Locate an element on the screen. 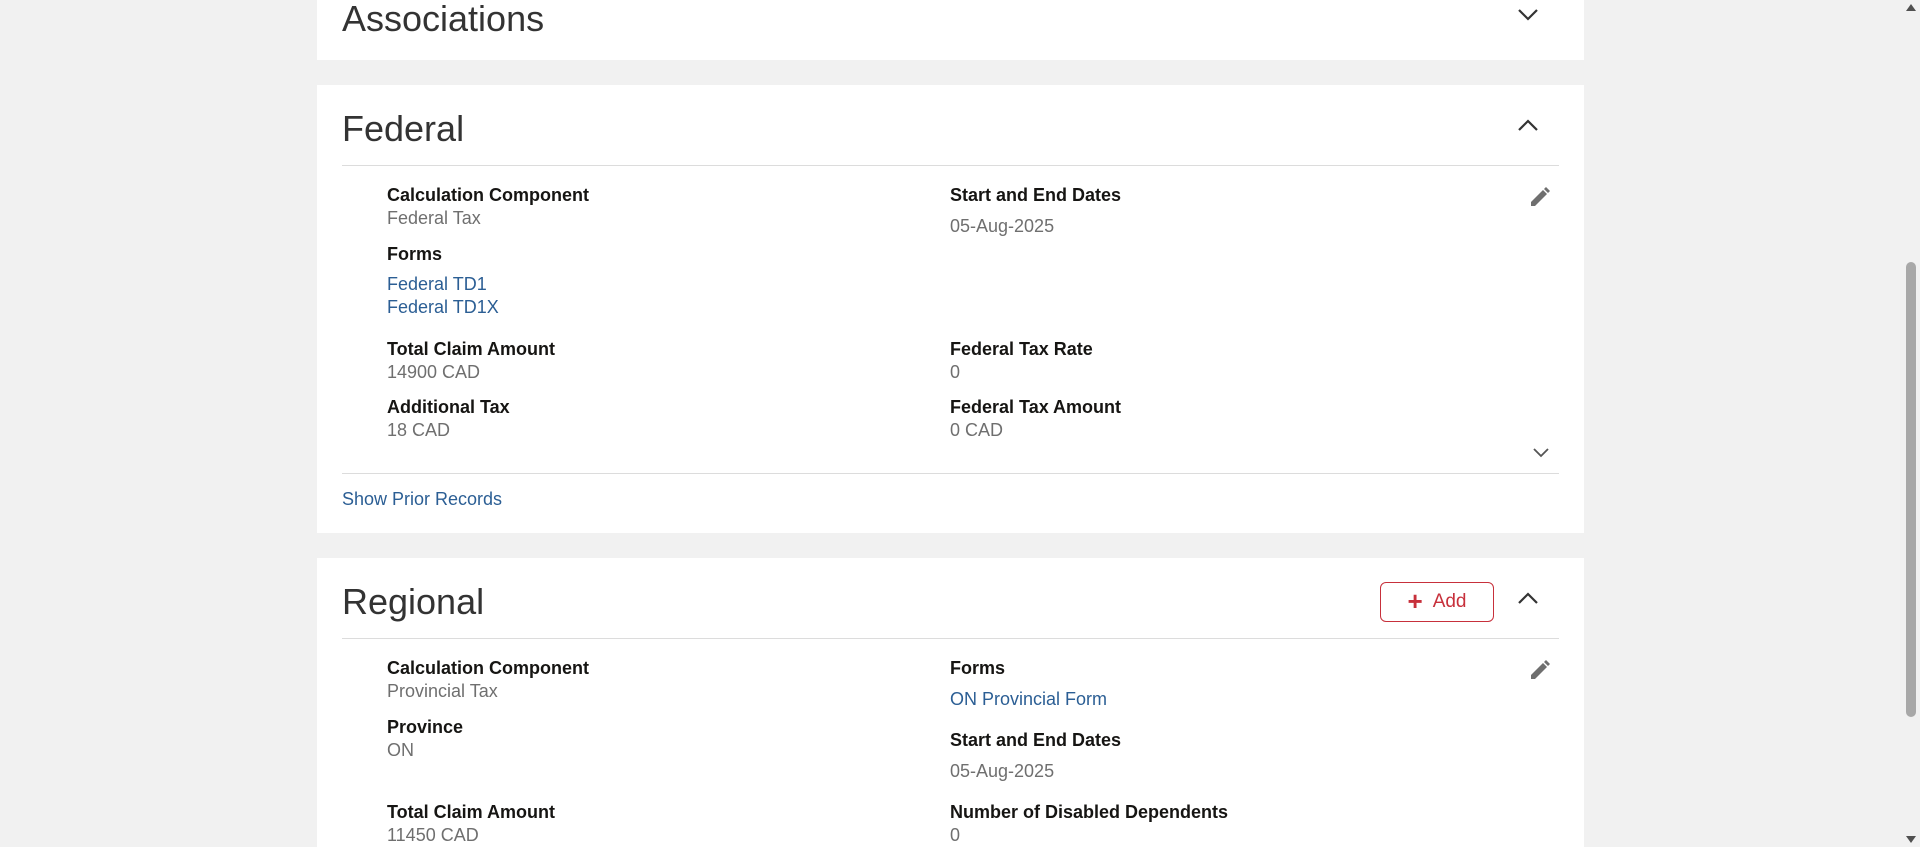  page-scrollbar is located at coordinates (1911, 423).